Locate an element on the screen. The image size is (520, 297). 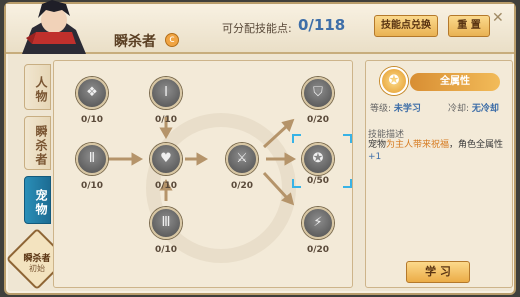
lightning-icon: ⚡ is located at coordinates (318, 222).